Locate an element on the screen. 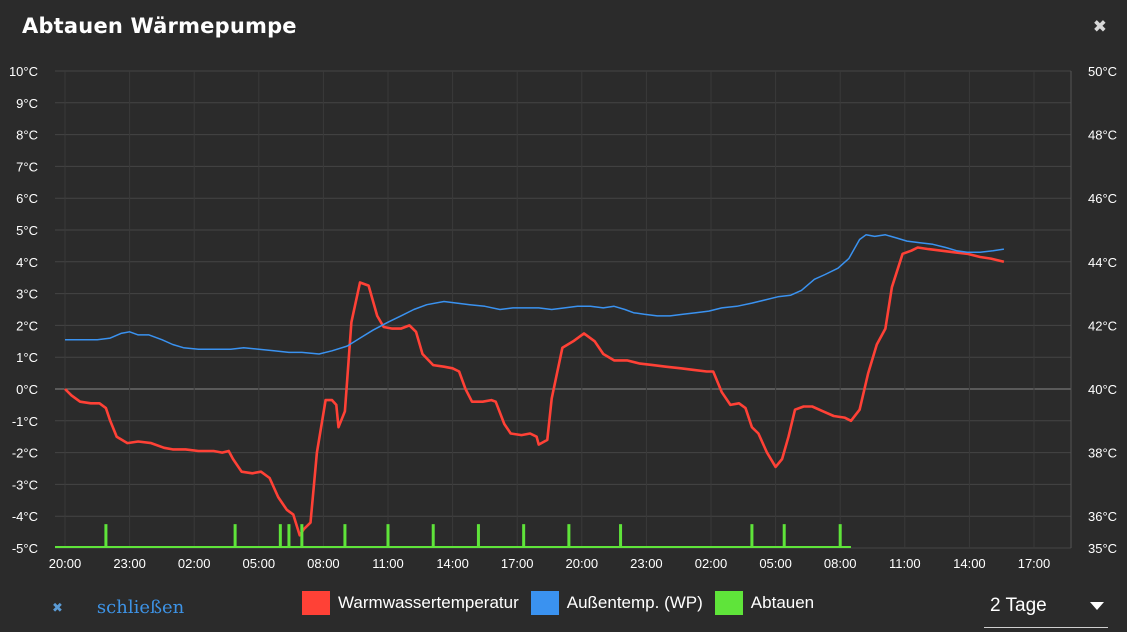  range-select: 2 Tage is located at coordinates (1046, 609).